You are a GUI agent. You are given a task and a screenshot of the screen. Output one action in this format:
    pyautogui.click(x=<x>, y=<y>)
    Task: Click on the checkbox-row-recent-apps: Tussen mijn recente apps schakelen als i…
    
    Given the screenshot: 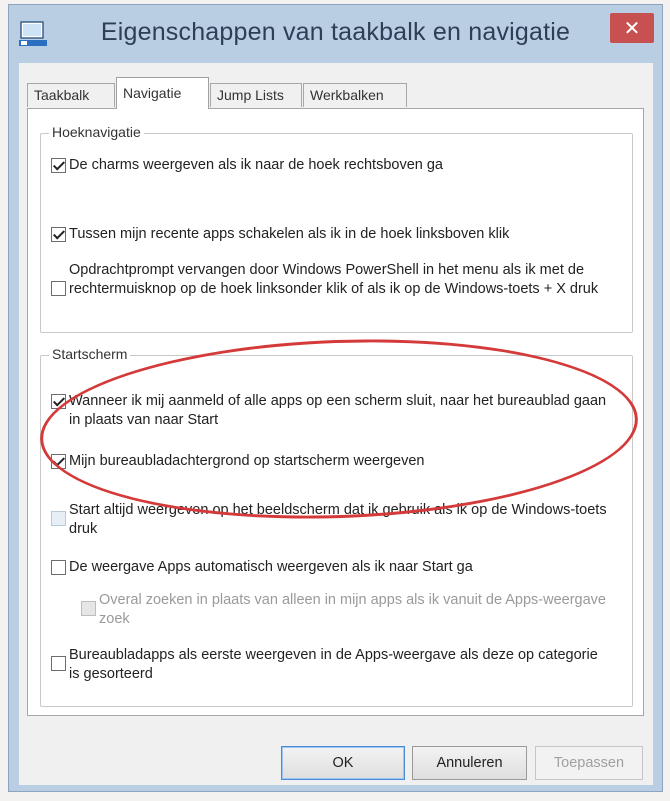 What is the action you would take?
    pyautogui.click(x=336, y=234)
    